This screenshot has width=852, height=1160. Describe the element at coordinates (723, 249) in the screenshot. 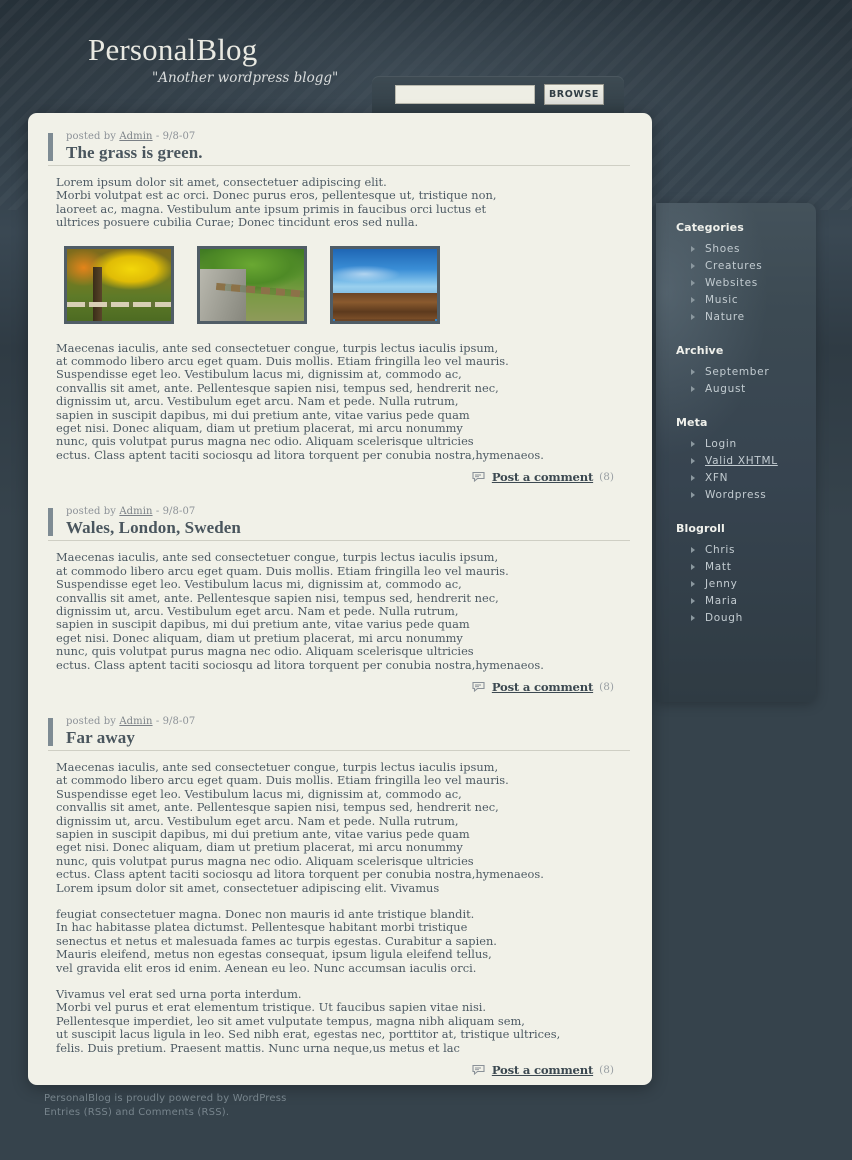

I see `sidebar-item-label: Shoes` at that location.